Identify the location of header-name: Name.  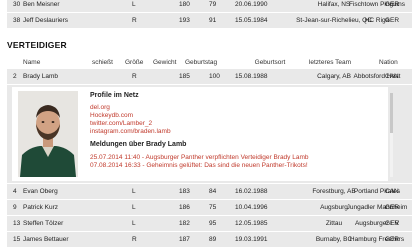
(31, 62).